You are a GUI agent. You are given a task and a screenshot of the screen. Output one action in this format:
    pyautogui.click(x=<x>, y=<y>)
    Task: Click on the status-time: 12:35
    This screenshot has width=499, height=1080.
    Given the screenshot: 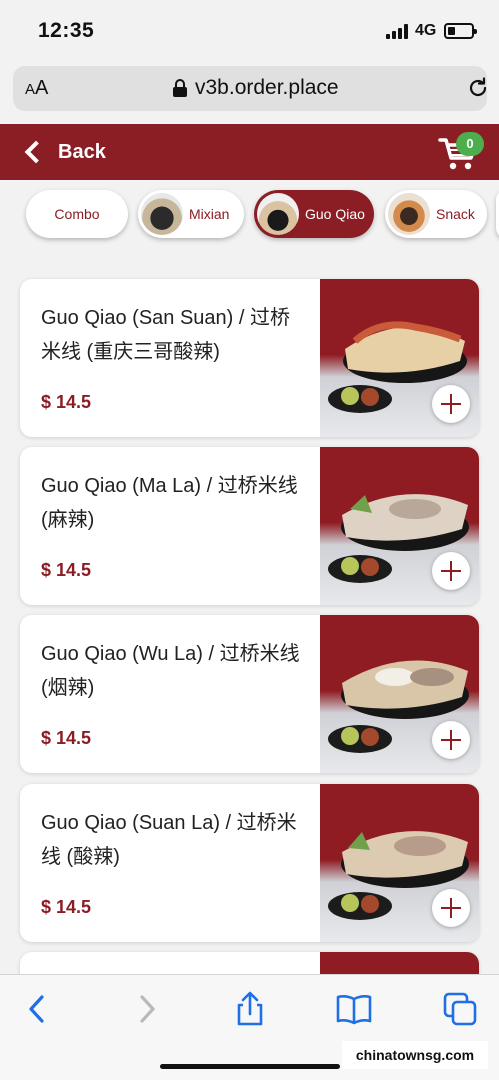 What is the action you would take?
    pyautogui.click(x=66, y=30)
    